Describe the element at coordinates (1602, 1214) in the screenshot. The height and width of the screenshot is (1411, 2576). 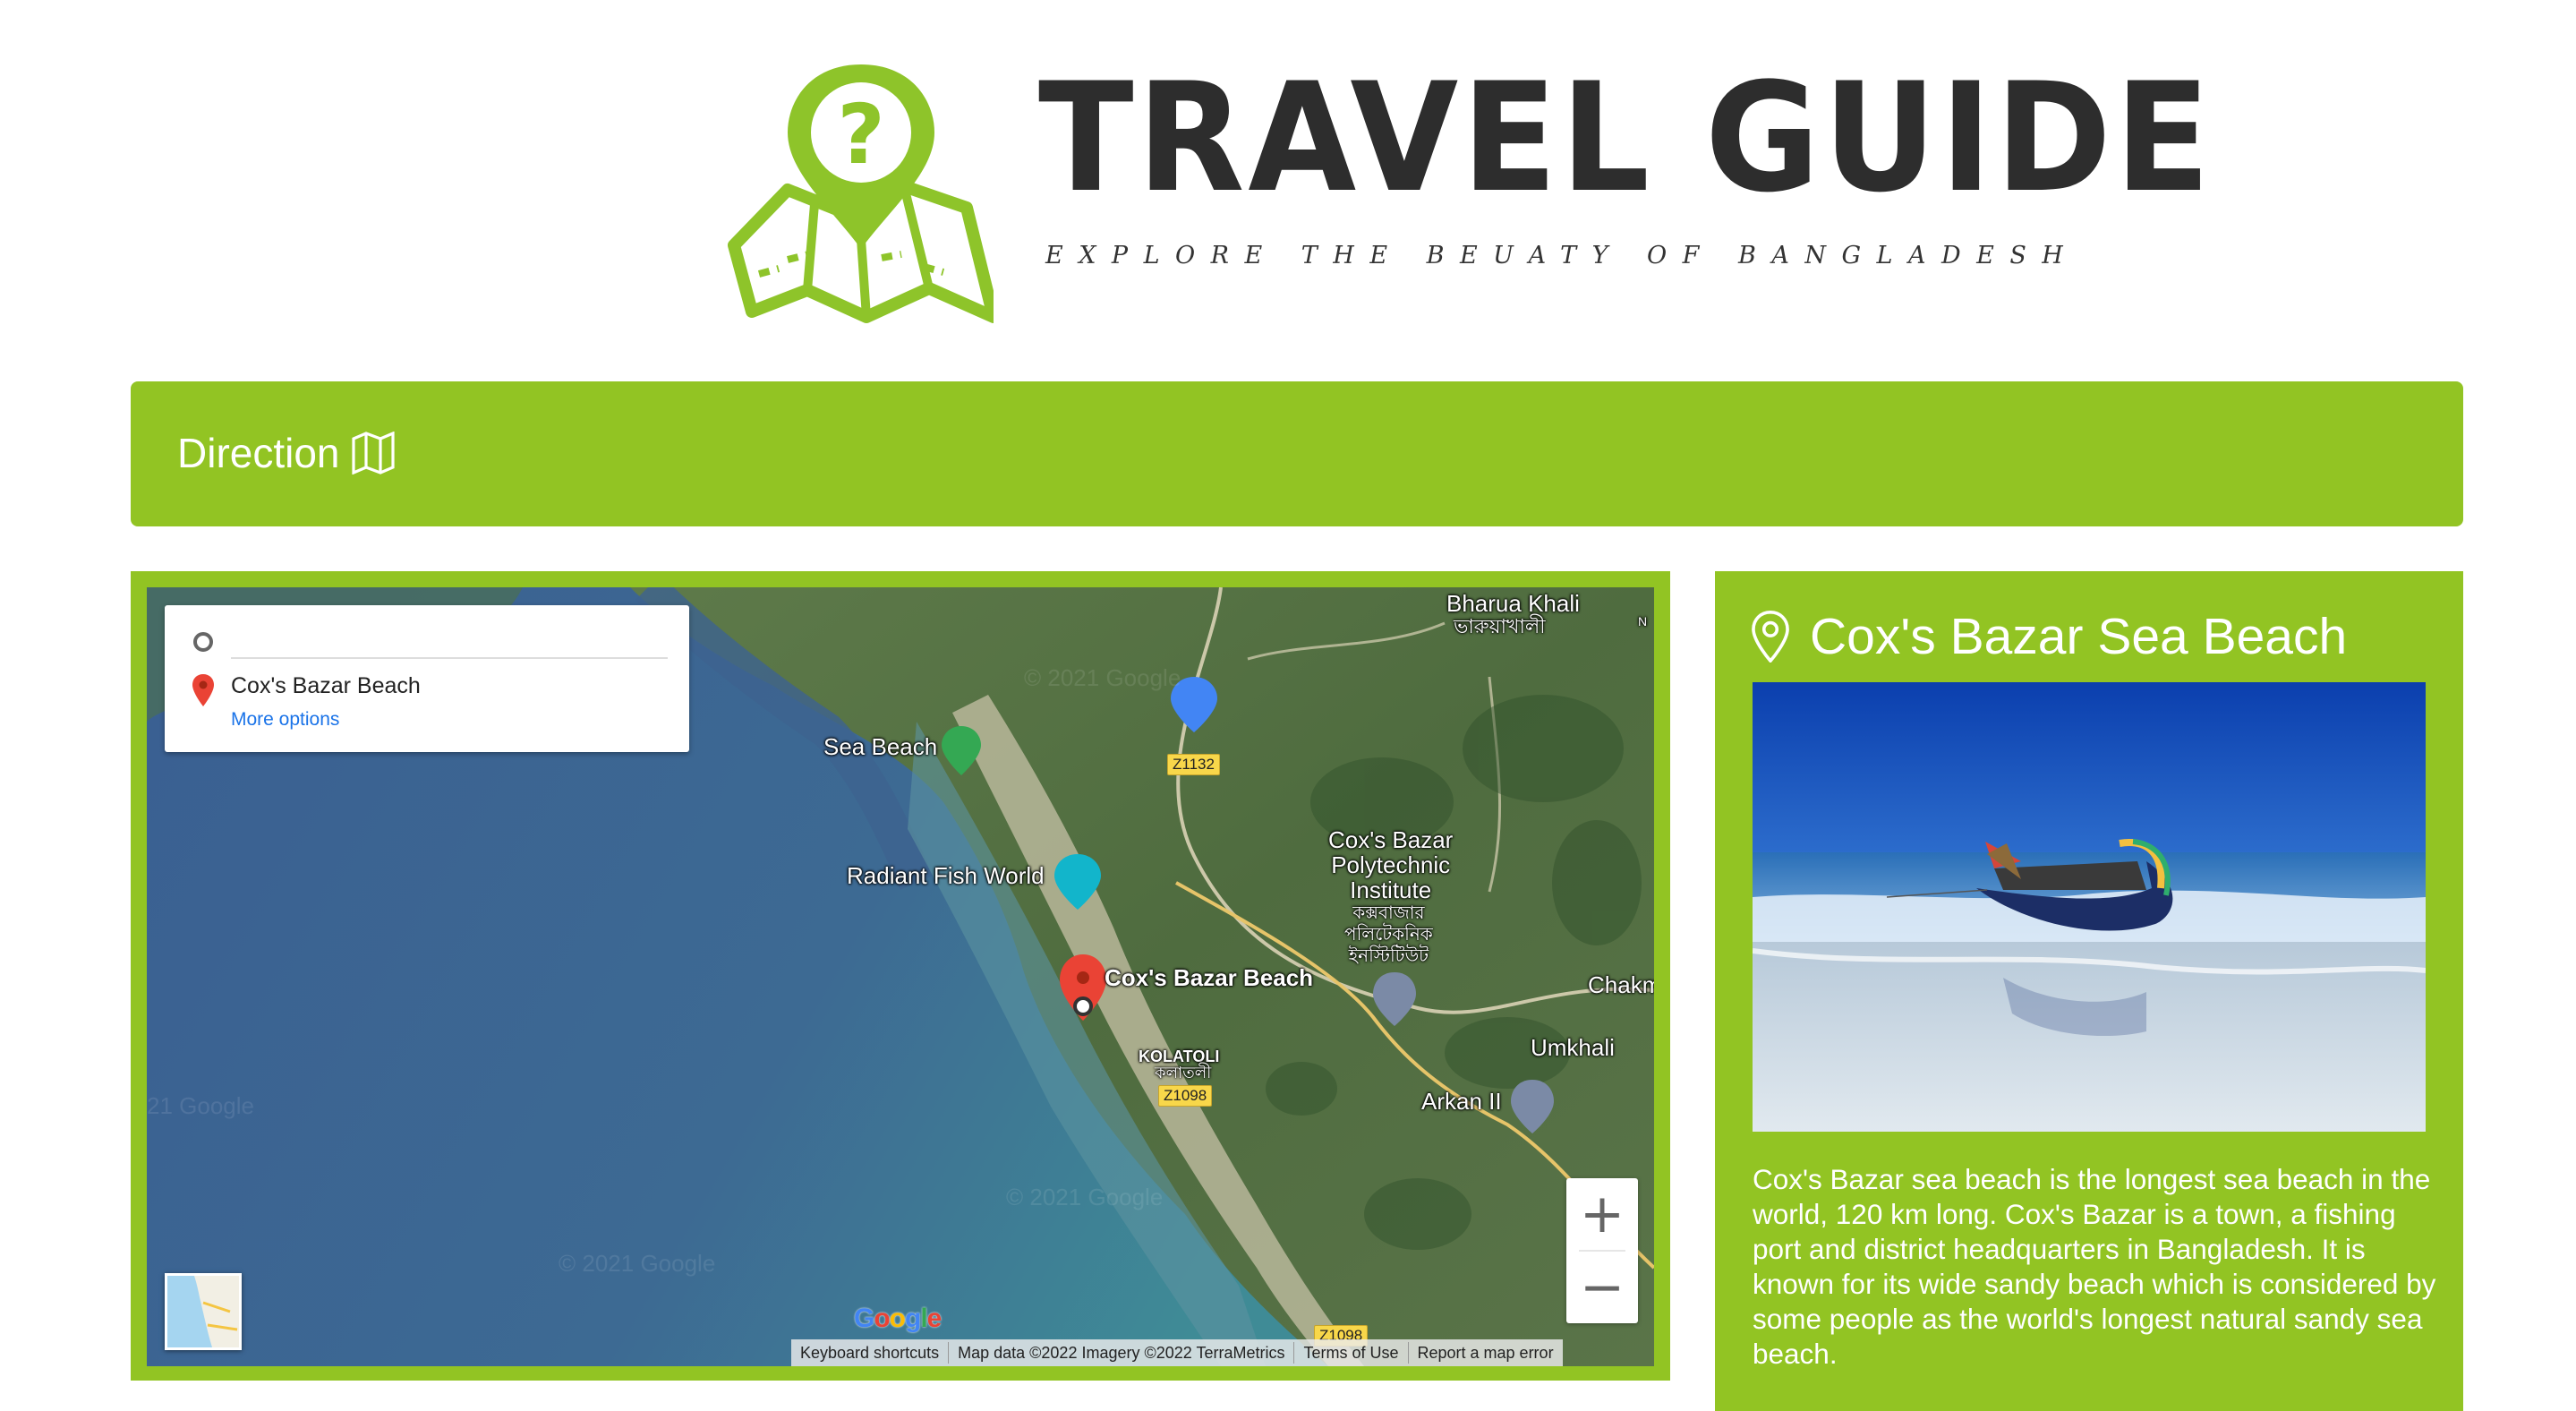
I see `zoom-in-button: +` at that location.